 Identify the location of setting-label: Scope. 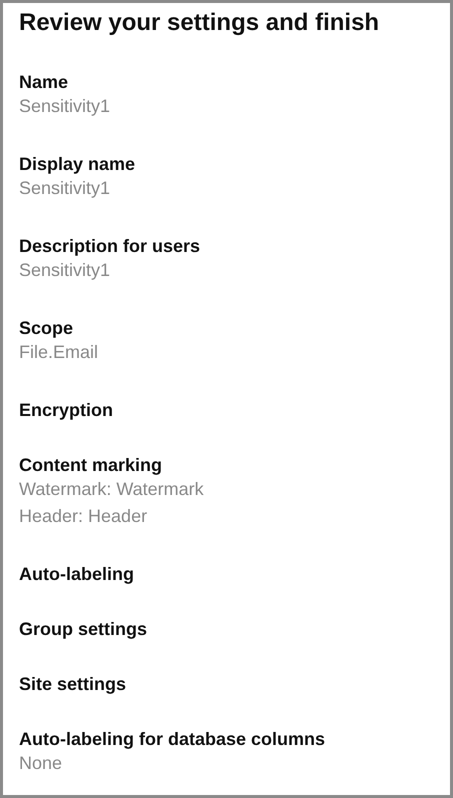
(46, 328).